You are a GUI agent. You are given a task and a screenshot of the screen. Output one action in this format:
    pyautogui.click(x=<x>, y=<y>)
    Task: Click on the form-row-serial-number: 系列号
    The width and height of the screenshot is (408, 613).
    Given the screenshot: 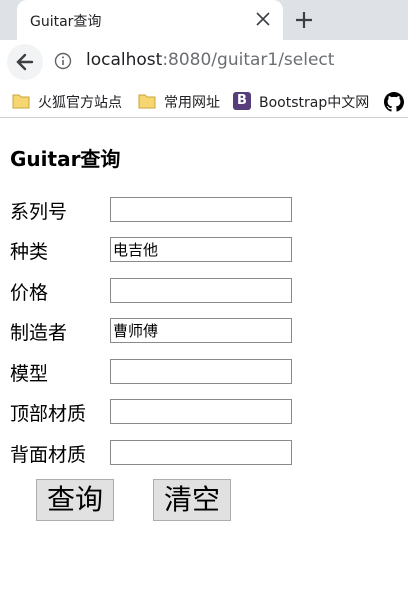 What is the action you would take?
    pyautogui.click(x=204, y=211)
    